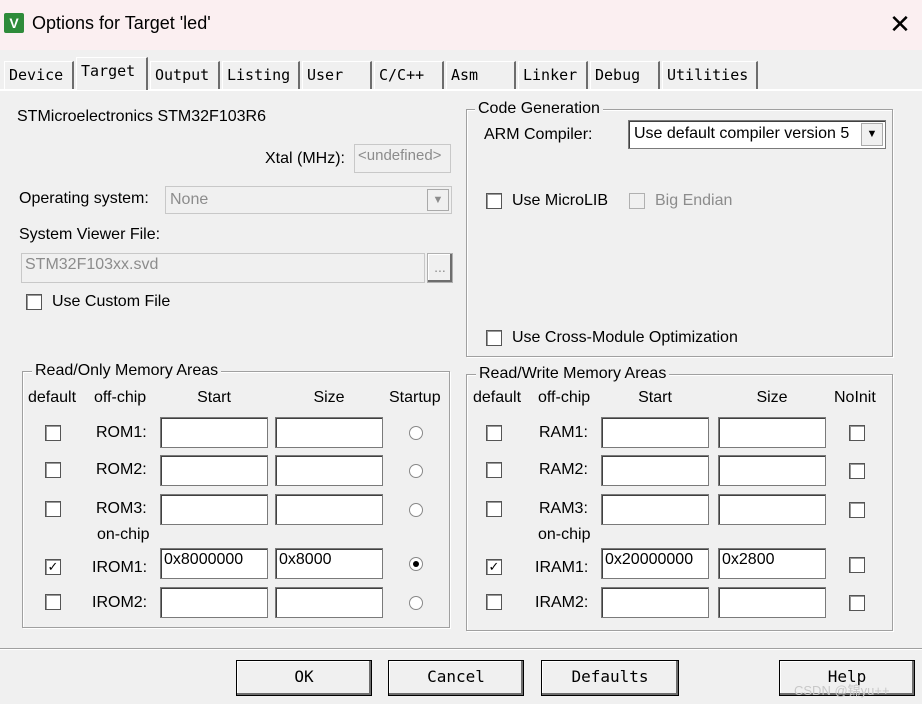 The width and height of the screenshot is (922, 704). What do you see at coordinates (127, 371) in the screenshot?
I see `ro-memory-title: Read/Only Memory Areas` at bounding box center [127, 371].